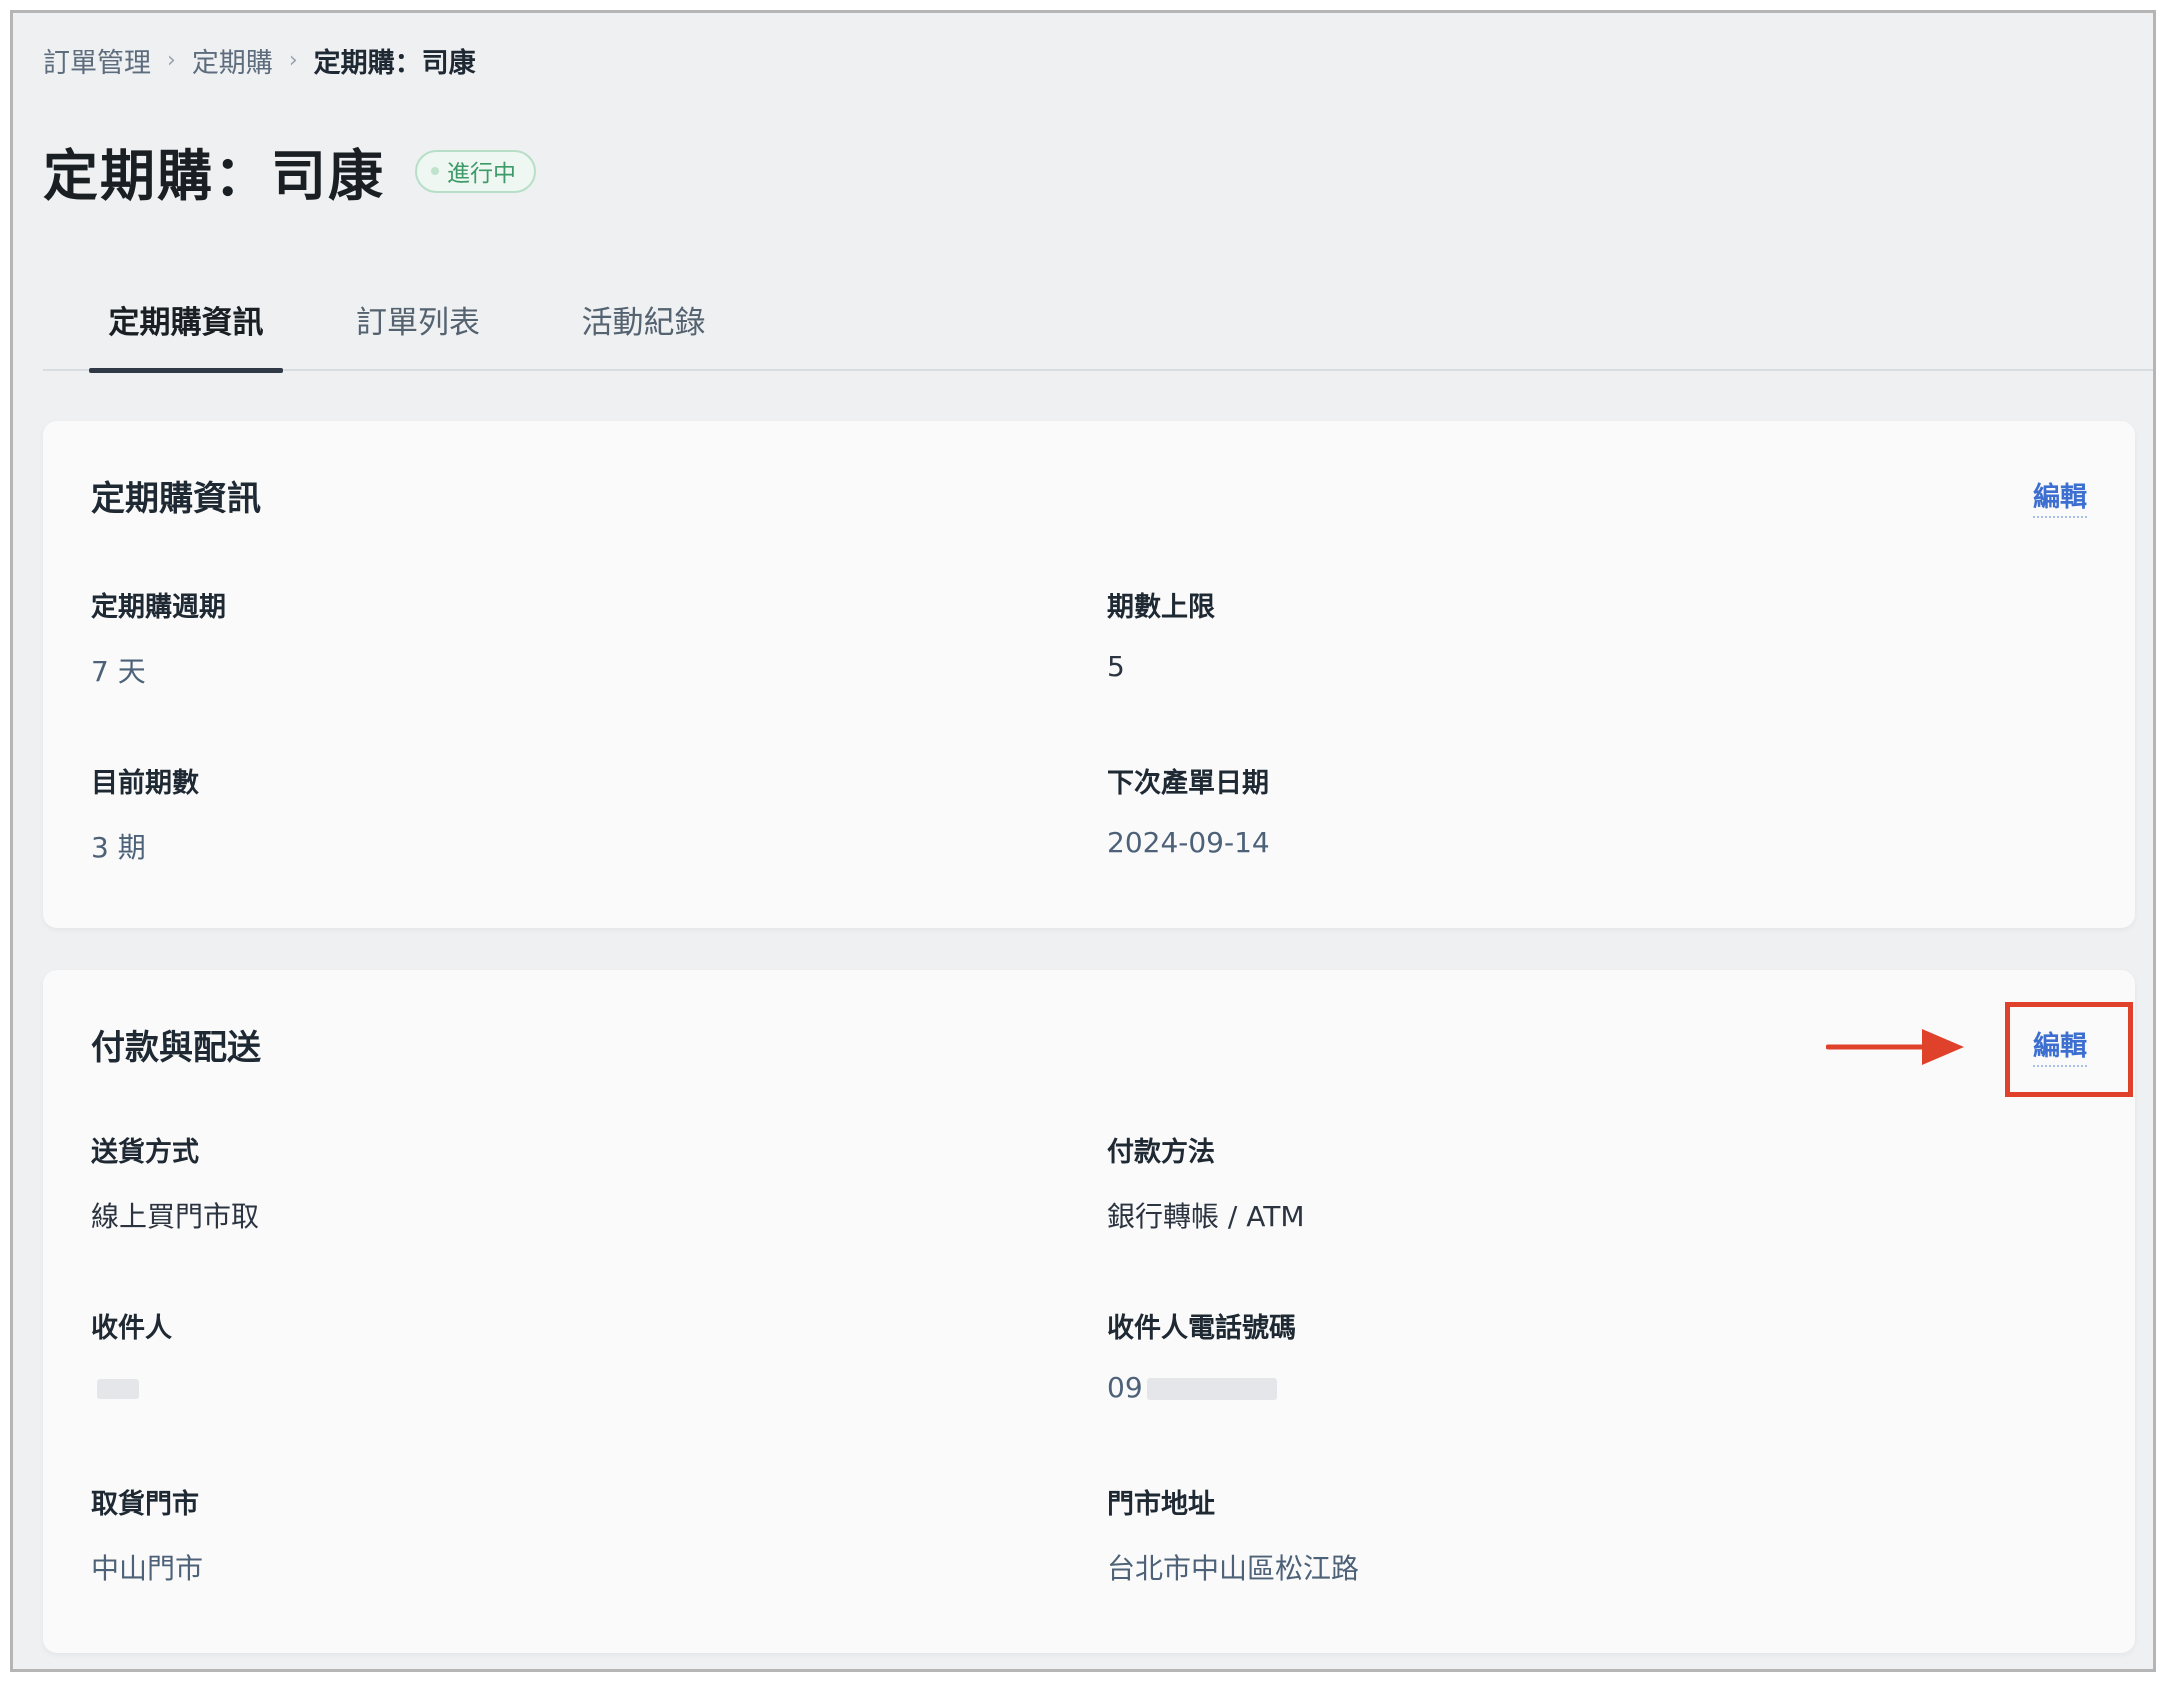  Describe the element at coordinates (147, 1534) in the screenshot. I see `field-pickup-store: 取貨門市 中山門市` at that location.